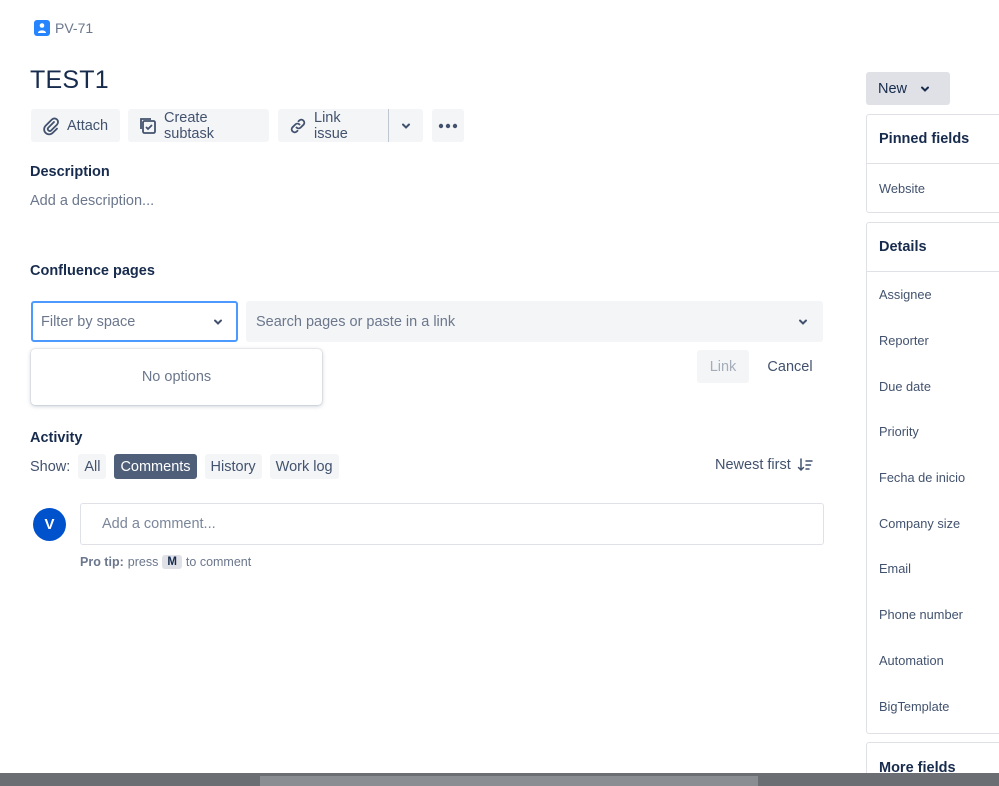 The image size is (999, 786). I want to click on filter-history-button: History, so click(233, 466).